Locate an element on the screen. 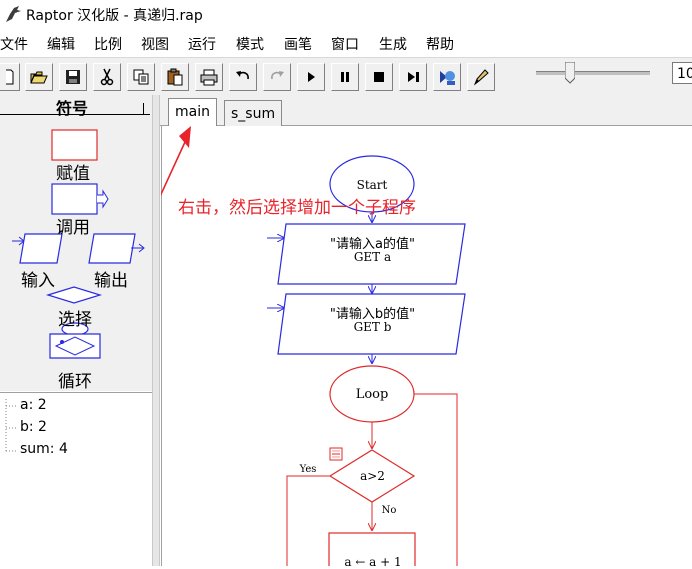 This screenshot has width=692, height=569. run-button is located at coordinates (311, 77).